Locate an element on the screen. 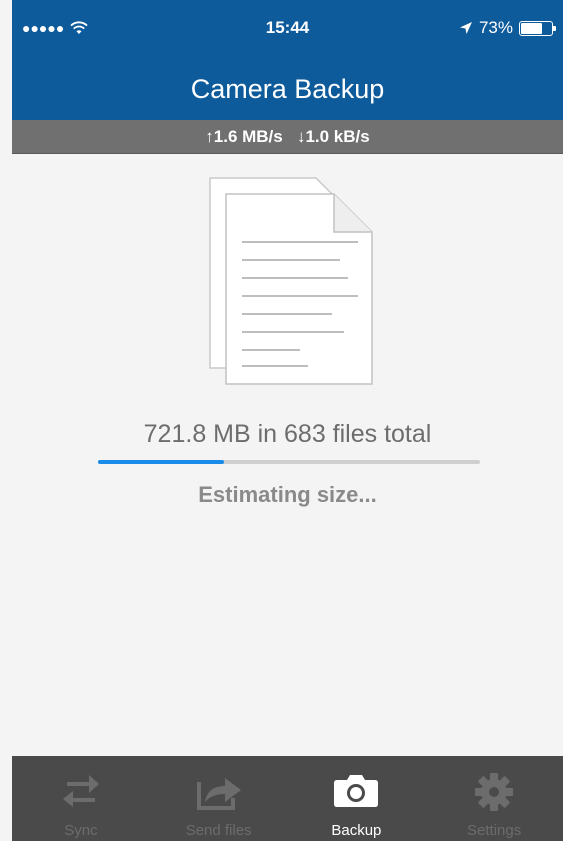 Image resolution: width=563 pixels, height=841 pixels. tab-sync: Sync is located at coordinates (81, 798).